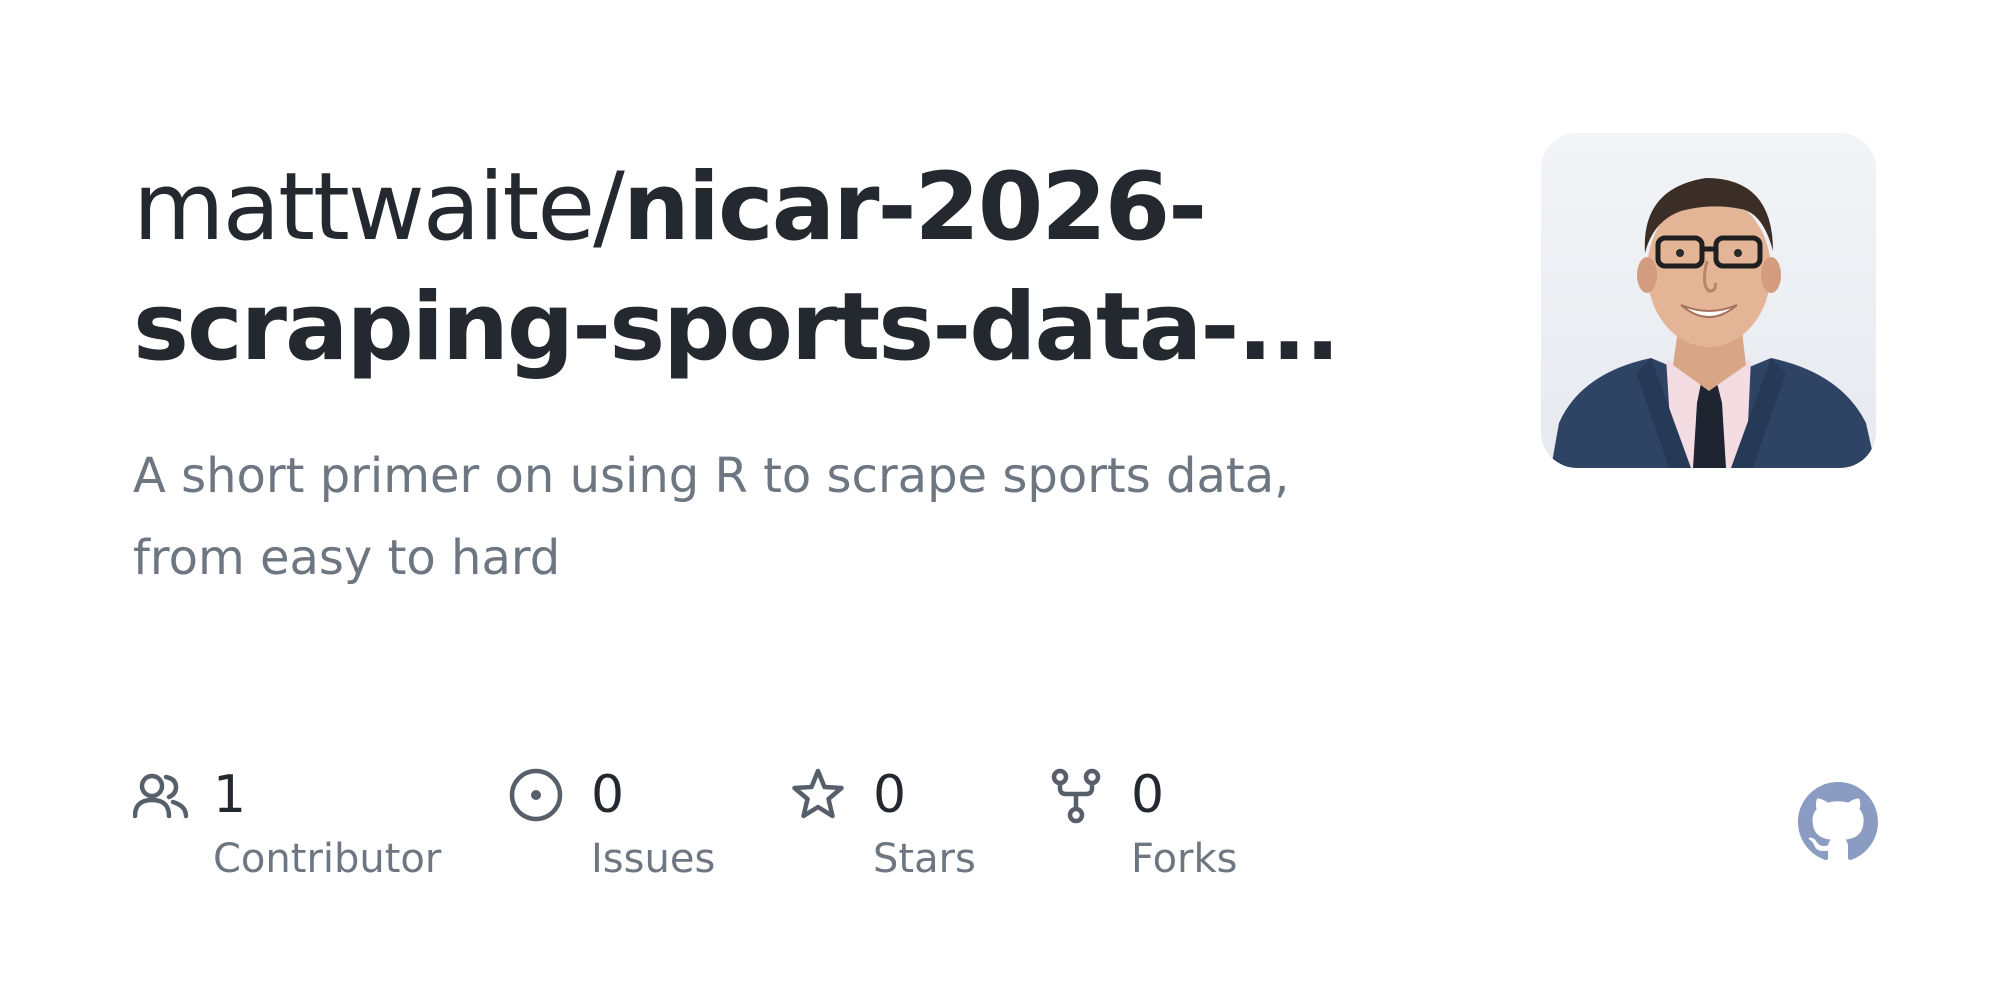 The image size is (2000, 1000). What do you see at coordinates (1838, 822) in the screenshot?
I see `github-mark-icon` at bounding box center [1838, 822].